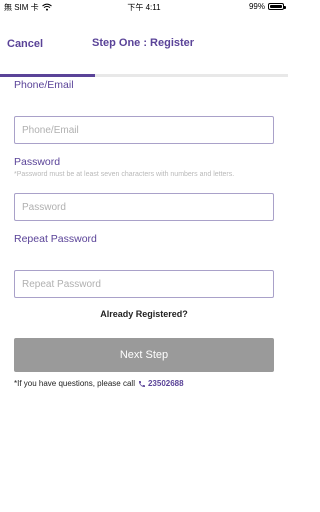  I want to click on page-title: Step One : Register, so click(143, 43).